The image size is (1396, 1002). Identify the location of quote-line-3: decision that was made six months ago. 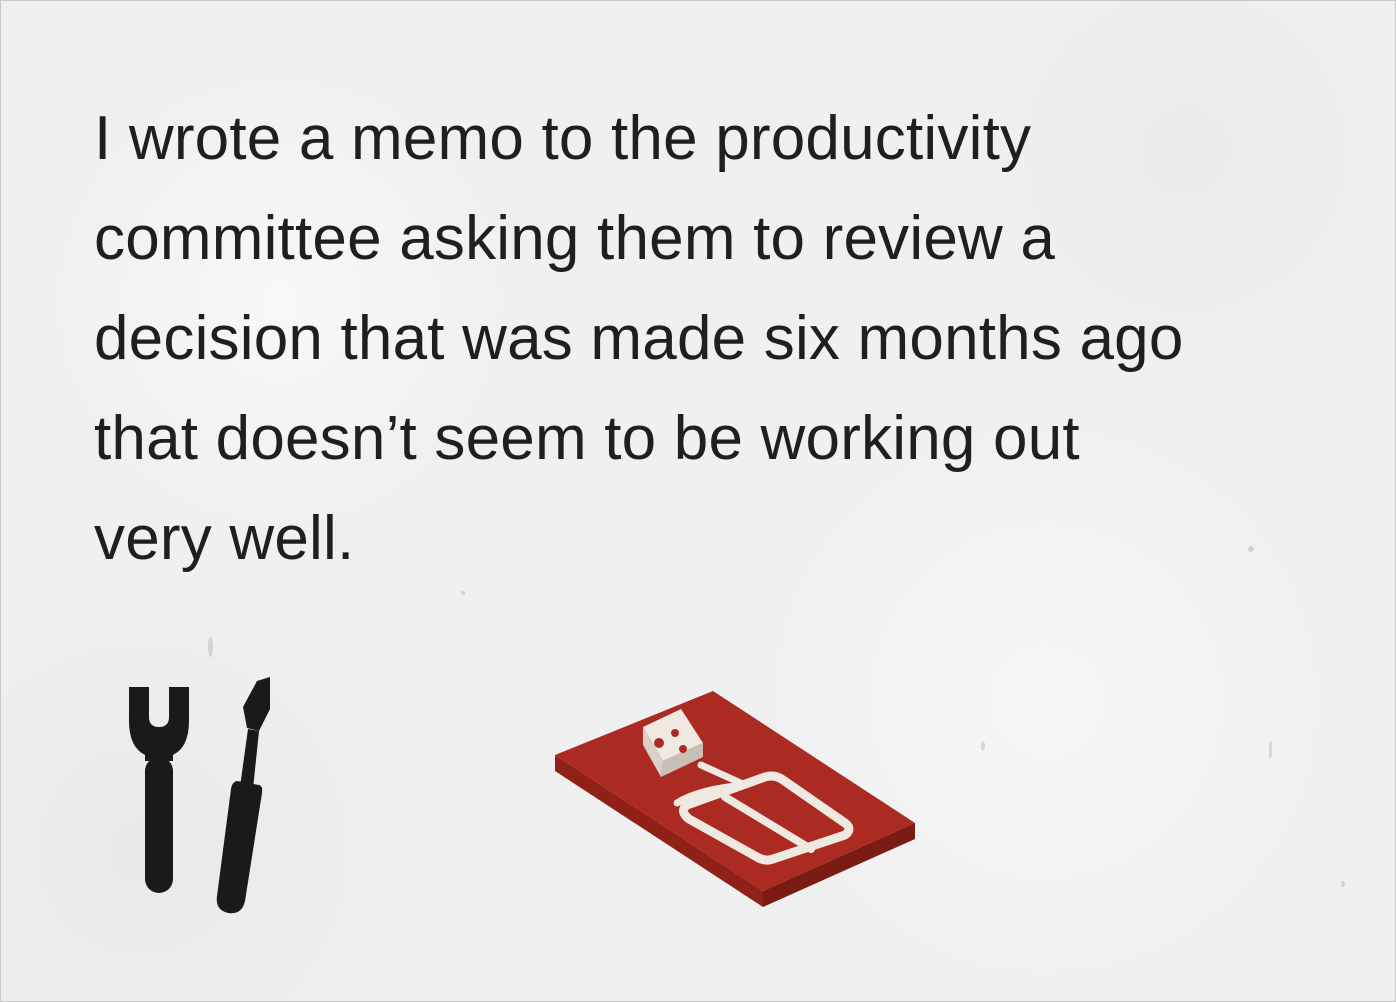
(639, 338).